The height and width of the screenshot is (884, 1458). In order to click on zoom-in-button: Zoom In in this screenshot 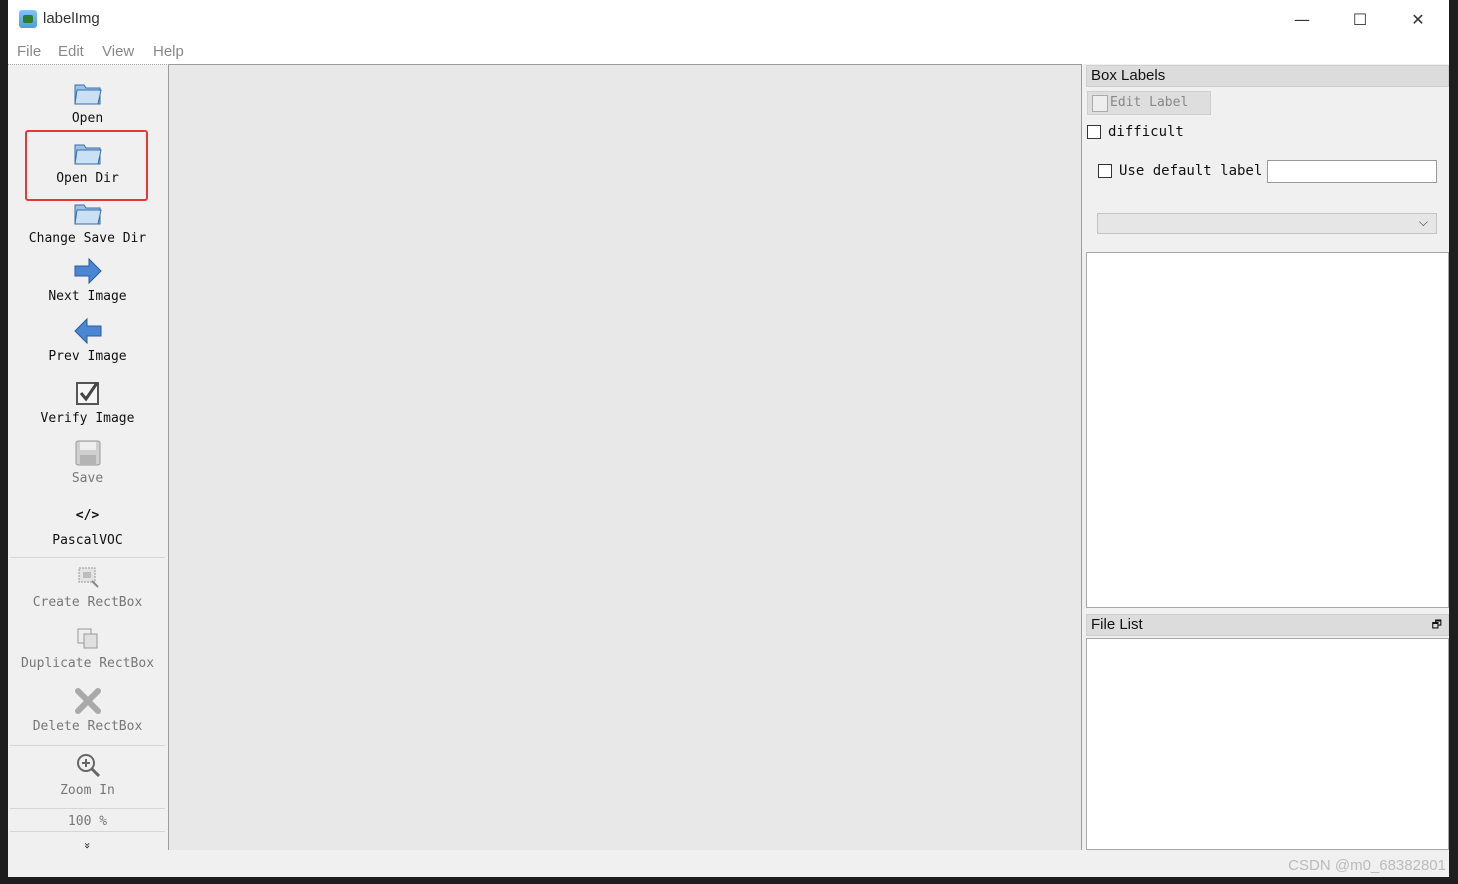, I will do `click(87, 773)`.